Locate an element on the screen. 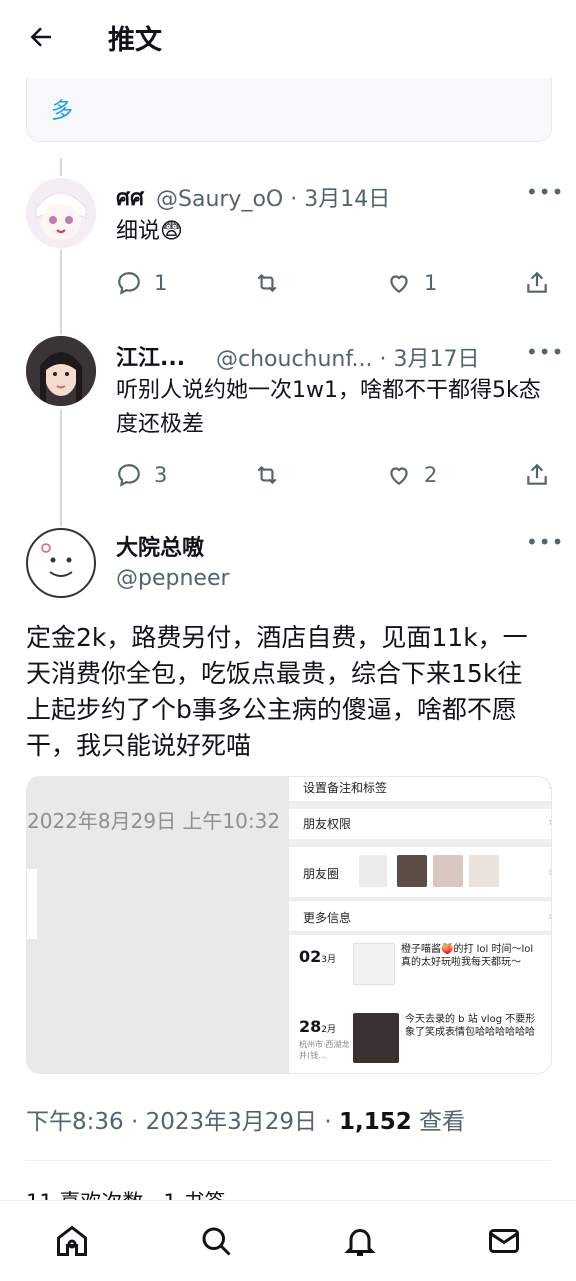 This screenshot has width=576, height=1281. media-date: 2022年8月29日 上午10:32 is located at coordinates (154, 821).